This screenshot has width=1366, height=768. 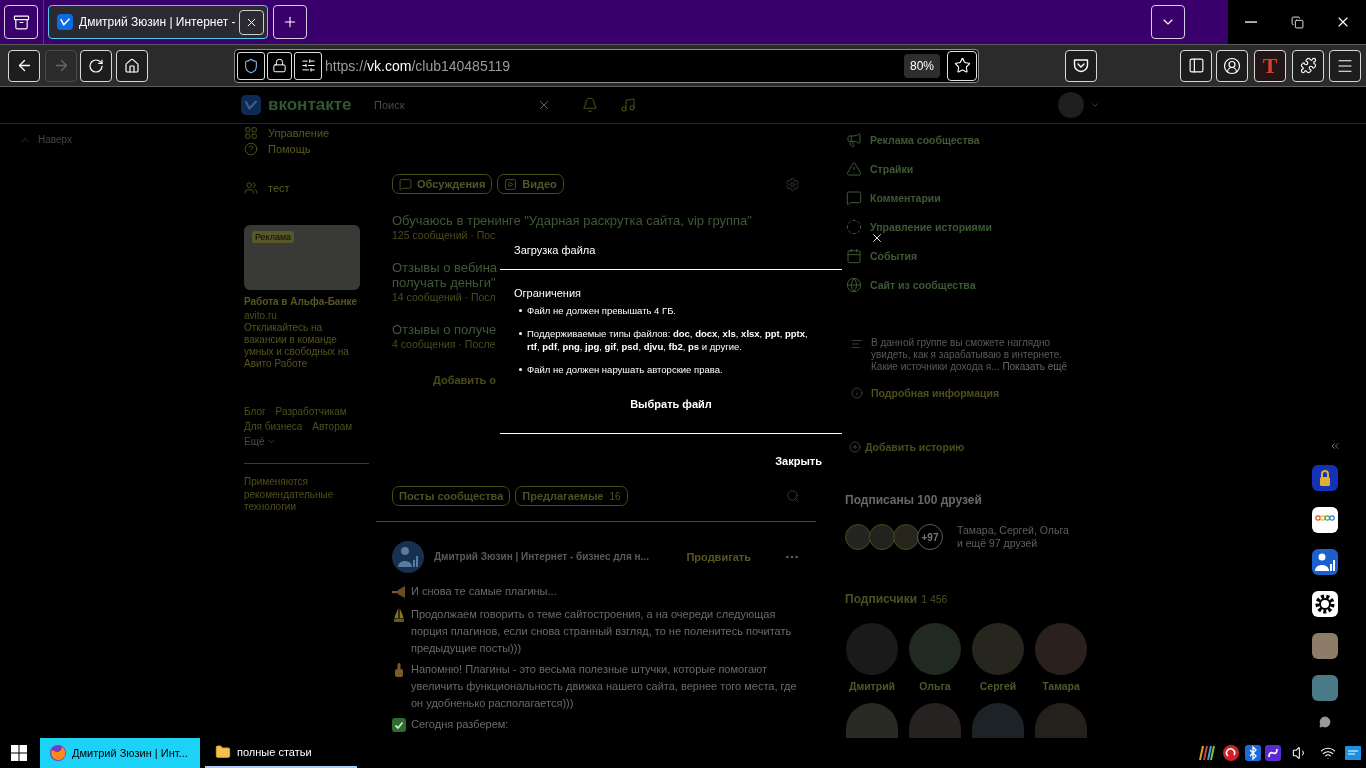 I want to click on logo-icon, so click(x=251, y=105).